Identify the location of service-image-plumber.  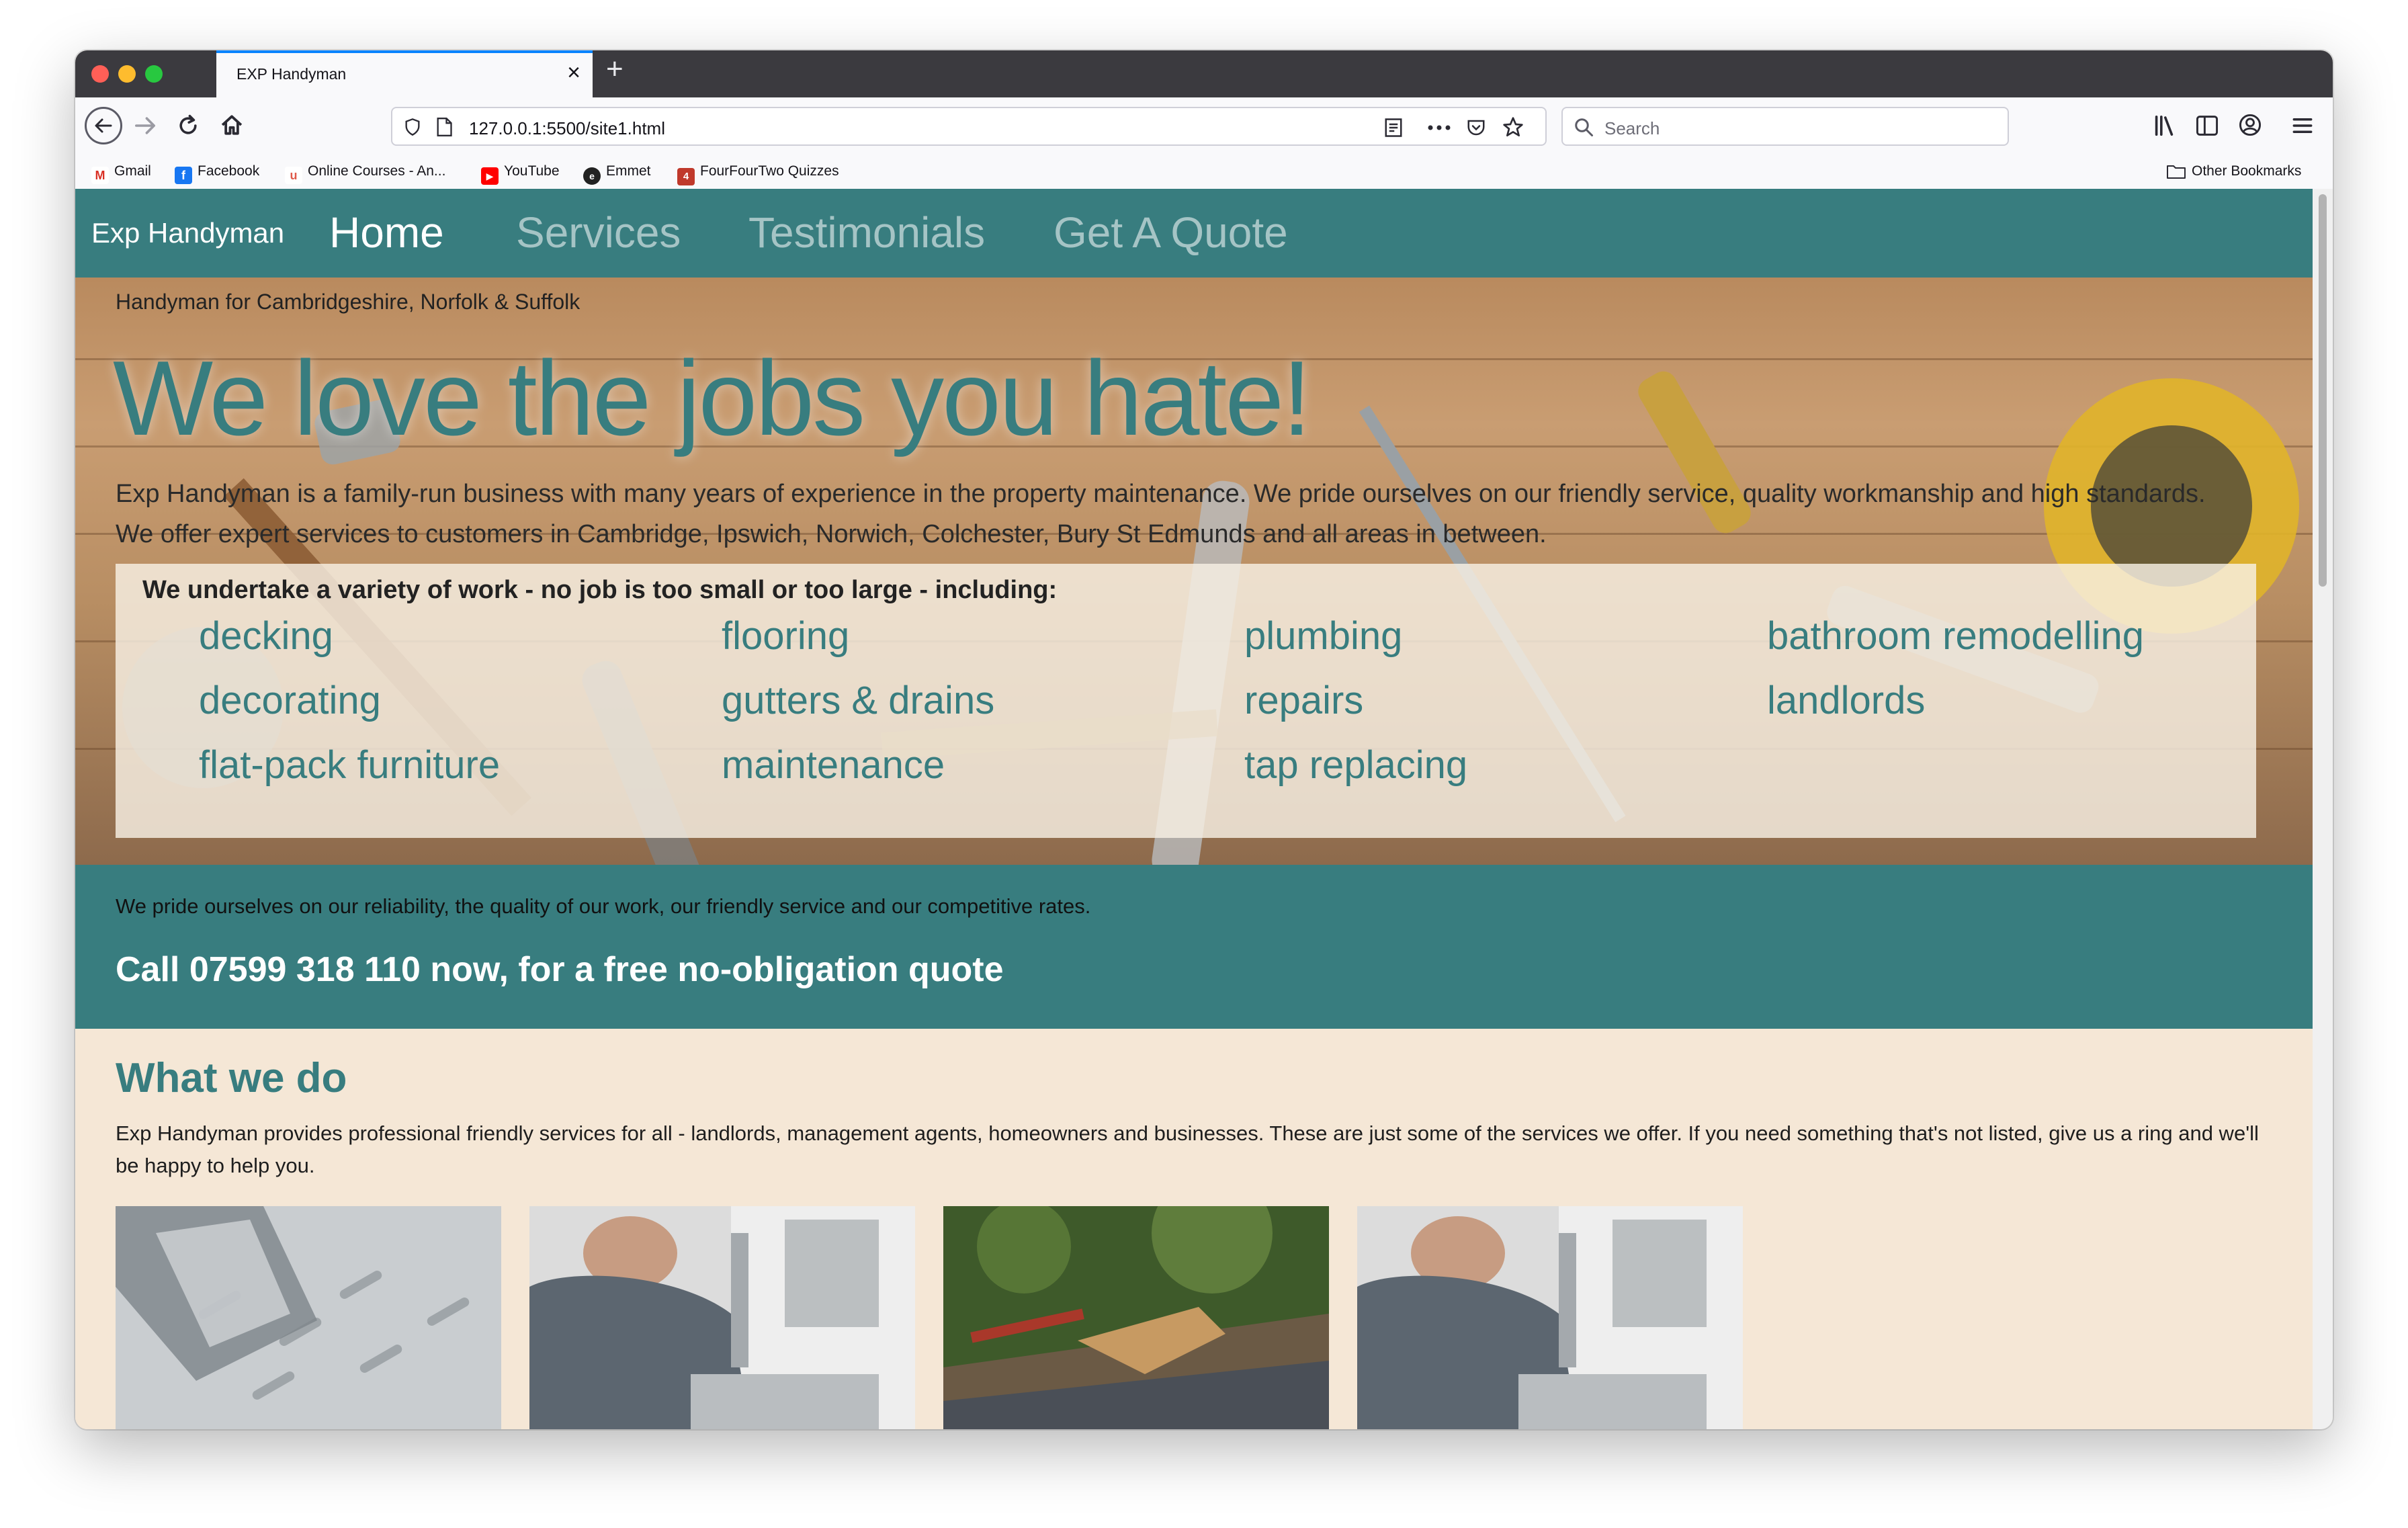
(722, 1317).